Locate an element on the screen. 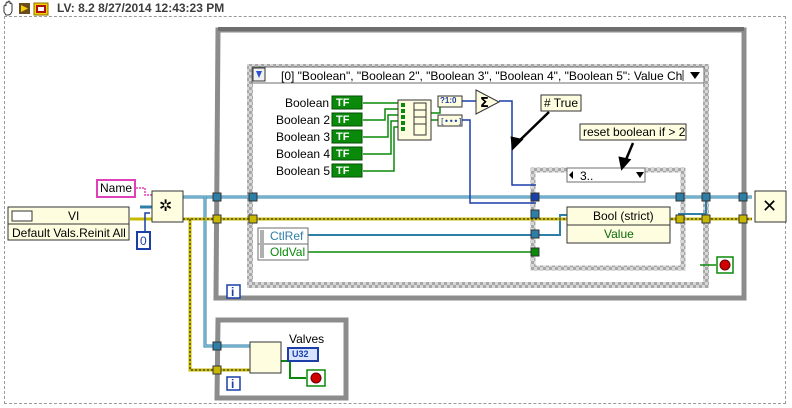  boolean-2-label: Boolean 2 is located at coordinates (303, 120).